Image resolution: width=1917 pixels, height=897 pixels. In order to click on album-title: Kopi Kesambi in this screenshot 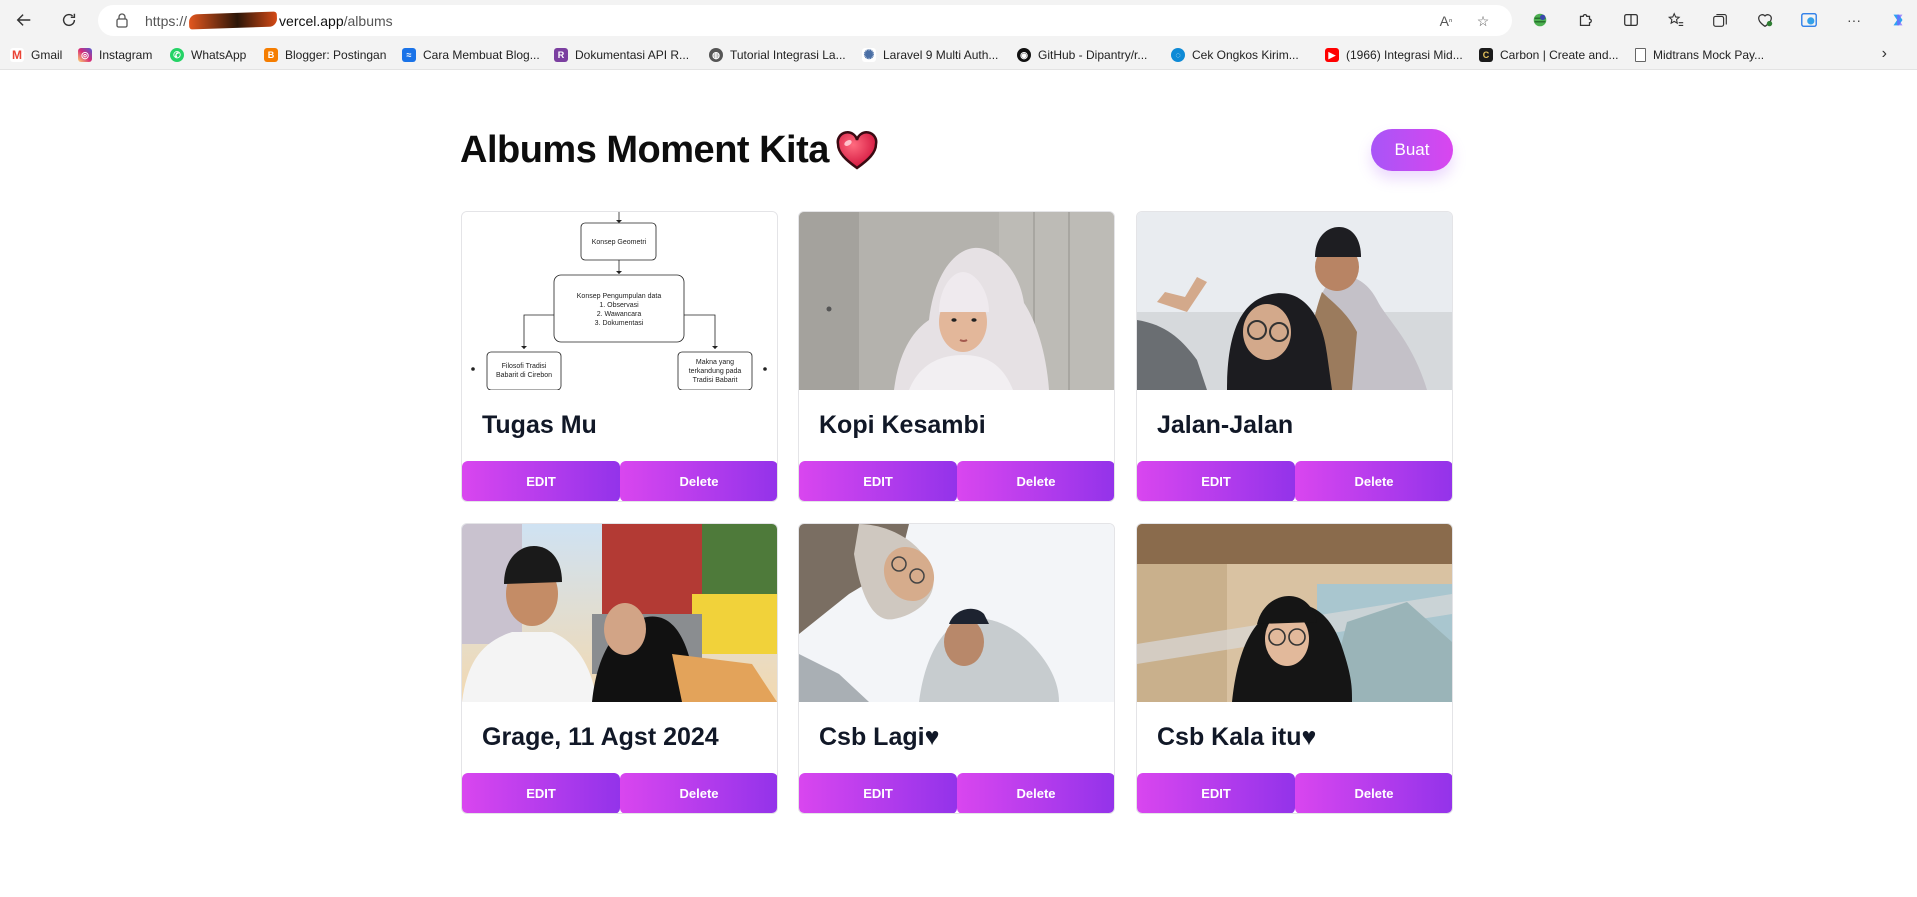, I will do `click(902, 425)`.